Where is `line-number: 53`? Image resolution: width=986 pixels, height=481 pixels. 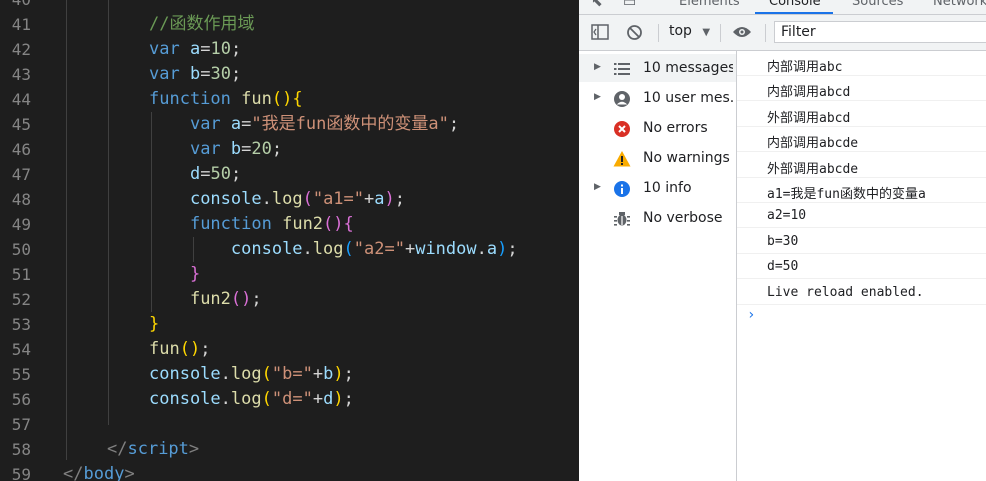
line-number: 53 is located at coordinates (21, 324).